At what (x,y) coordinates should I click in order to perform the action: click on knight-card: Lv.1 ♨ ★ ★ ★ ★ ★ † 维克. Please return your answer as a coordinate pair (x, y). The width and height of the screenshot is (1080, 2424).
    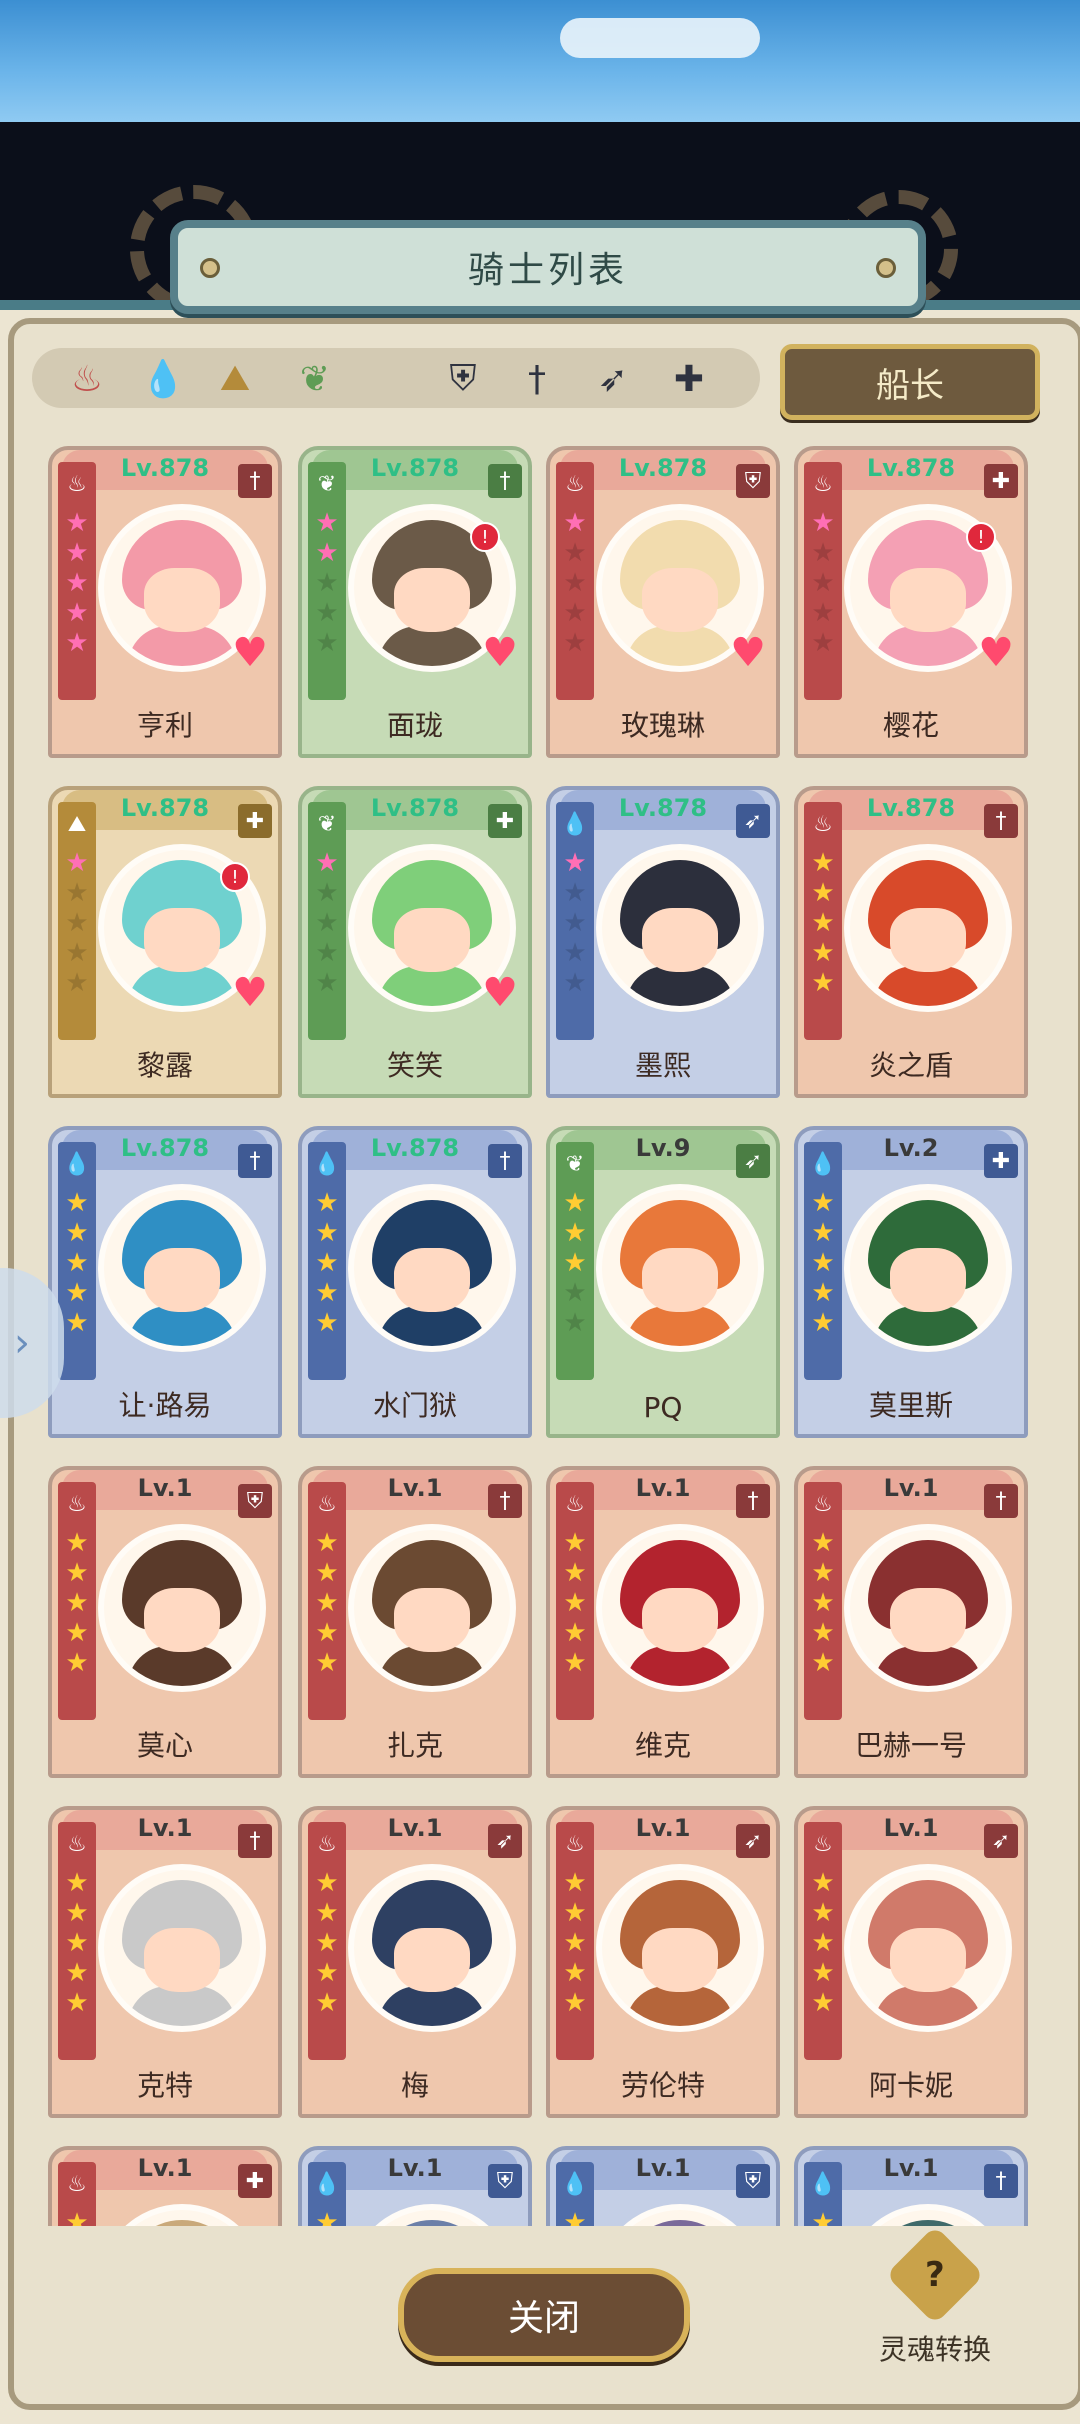
    Looking at the image, I should click on (663, 1622).